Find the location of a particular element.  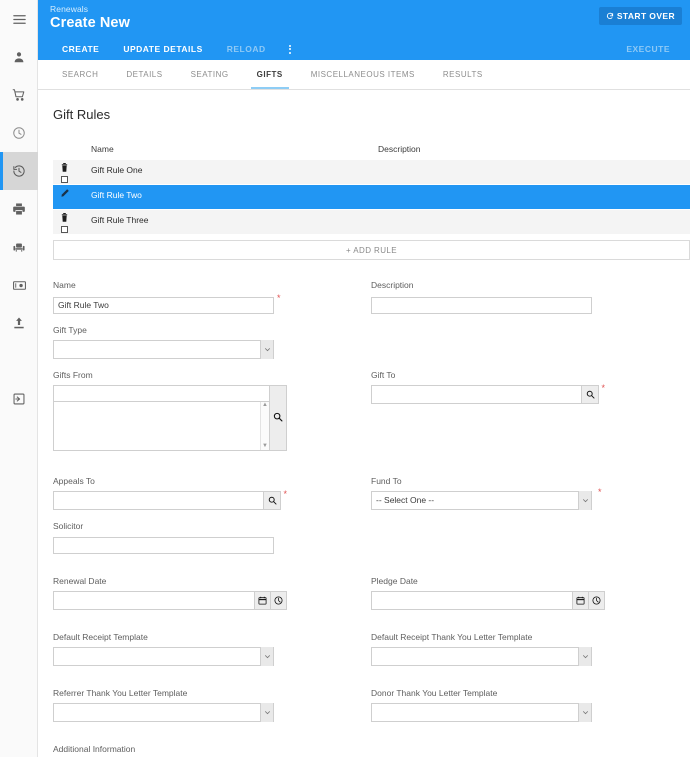

renewal-date-time-button is located at coordinates (279, 600).